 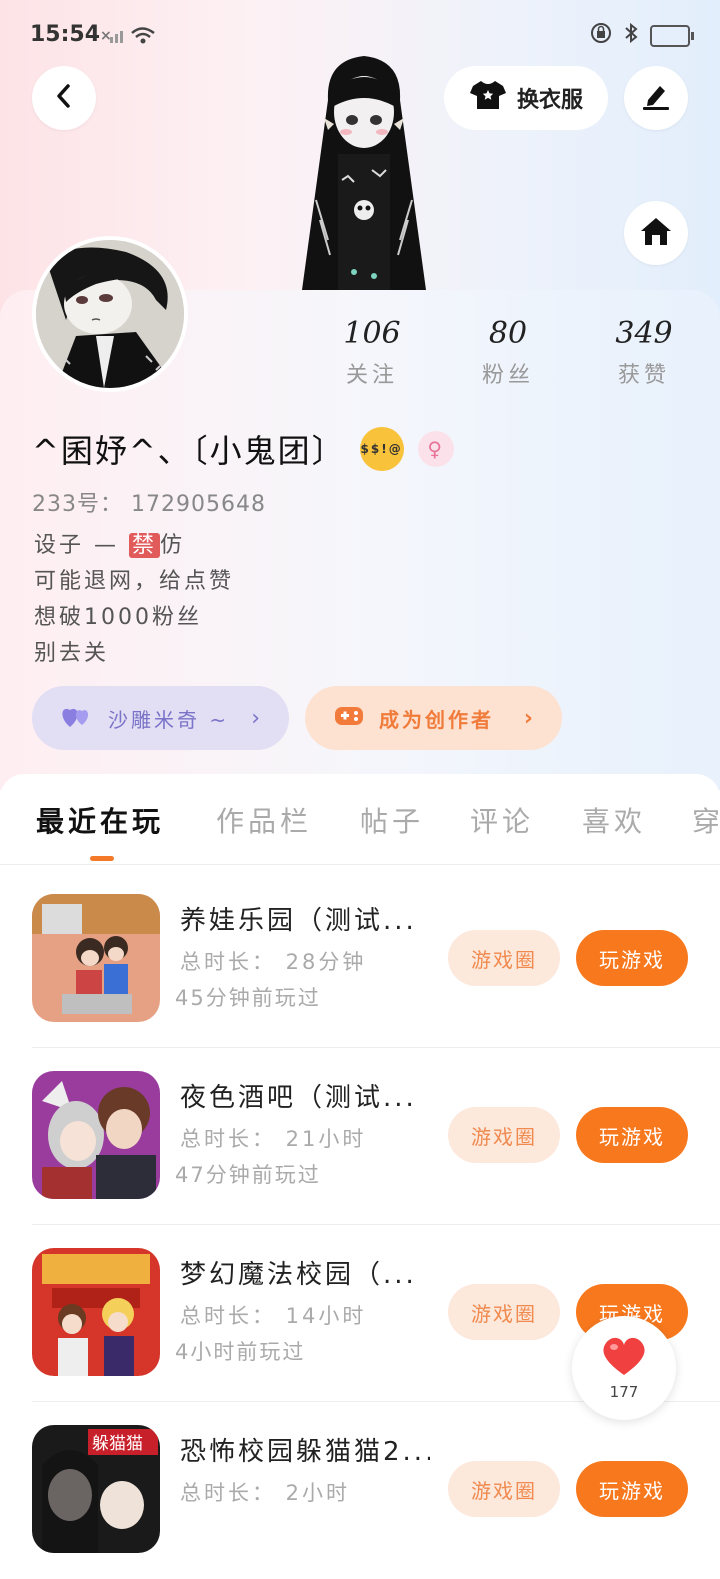 What do you see at coordinates (371, 375) in the screenshot?
I see `following-label: 关注` at bounding box center [371, 375].